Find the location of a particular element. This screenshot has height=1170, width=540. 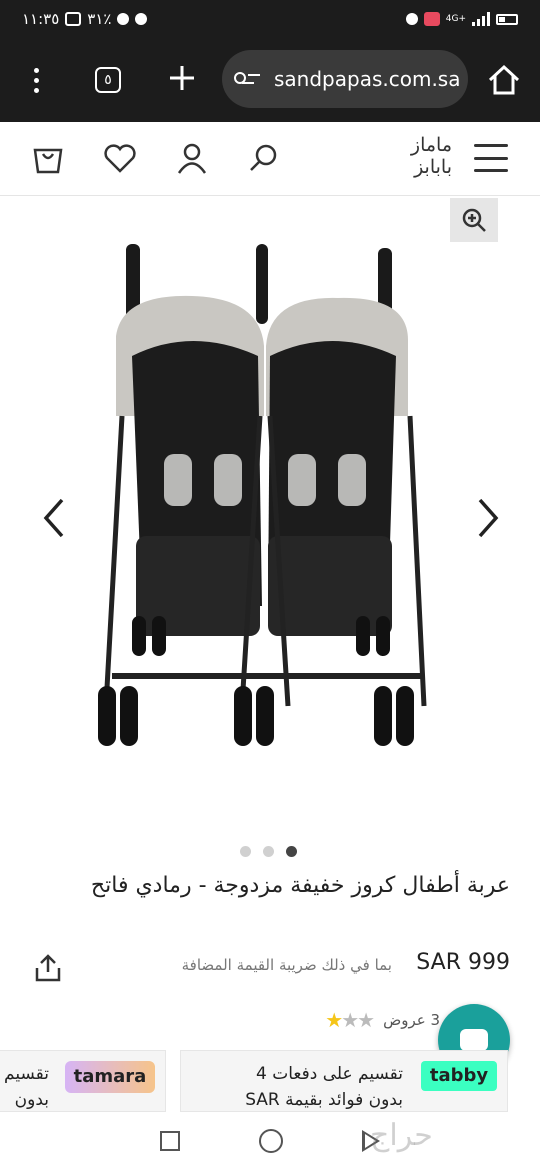

tabby-line1: تقسيم على دفعات 4 is located at coordinates (329, 1074).